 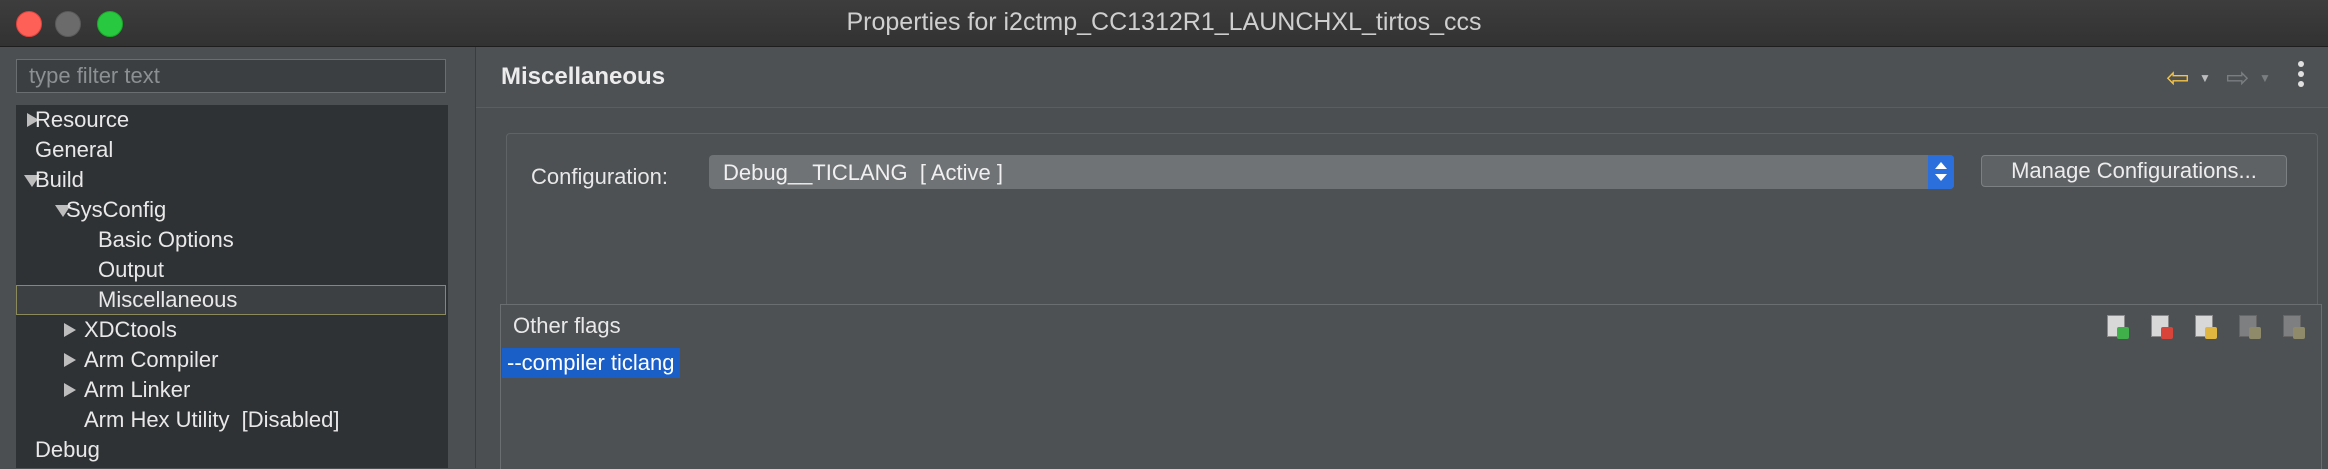 I want to click on add-icon, so click(x=2117, y=327).